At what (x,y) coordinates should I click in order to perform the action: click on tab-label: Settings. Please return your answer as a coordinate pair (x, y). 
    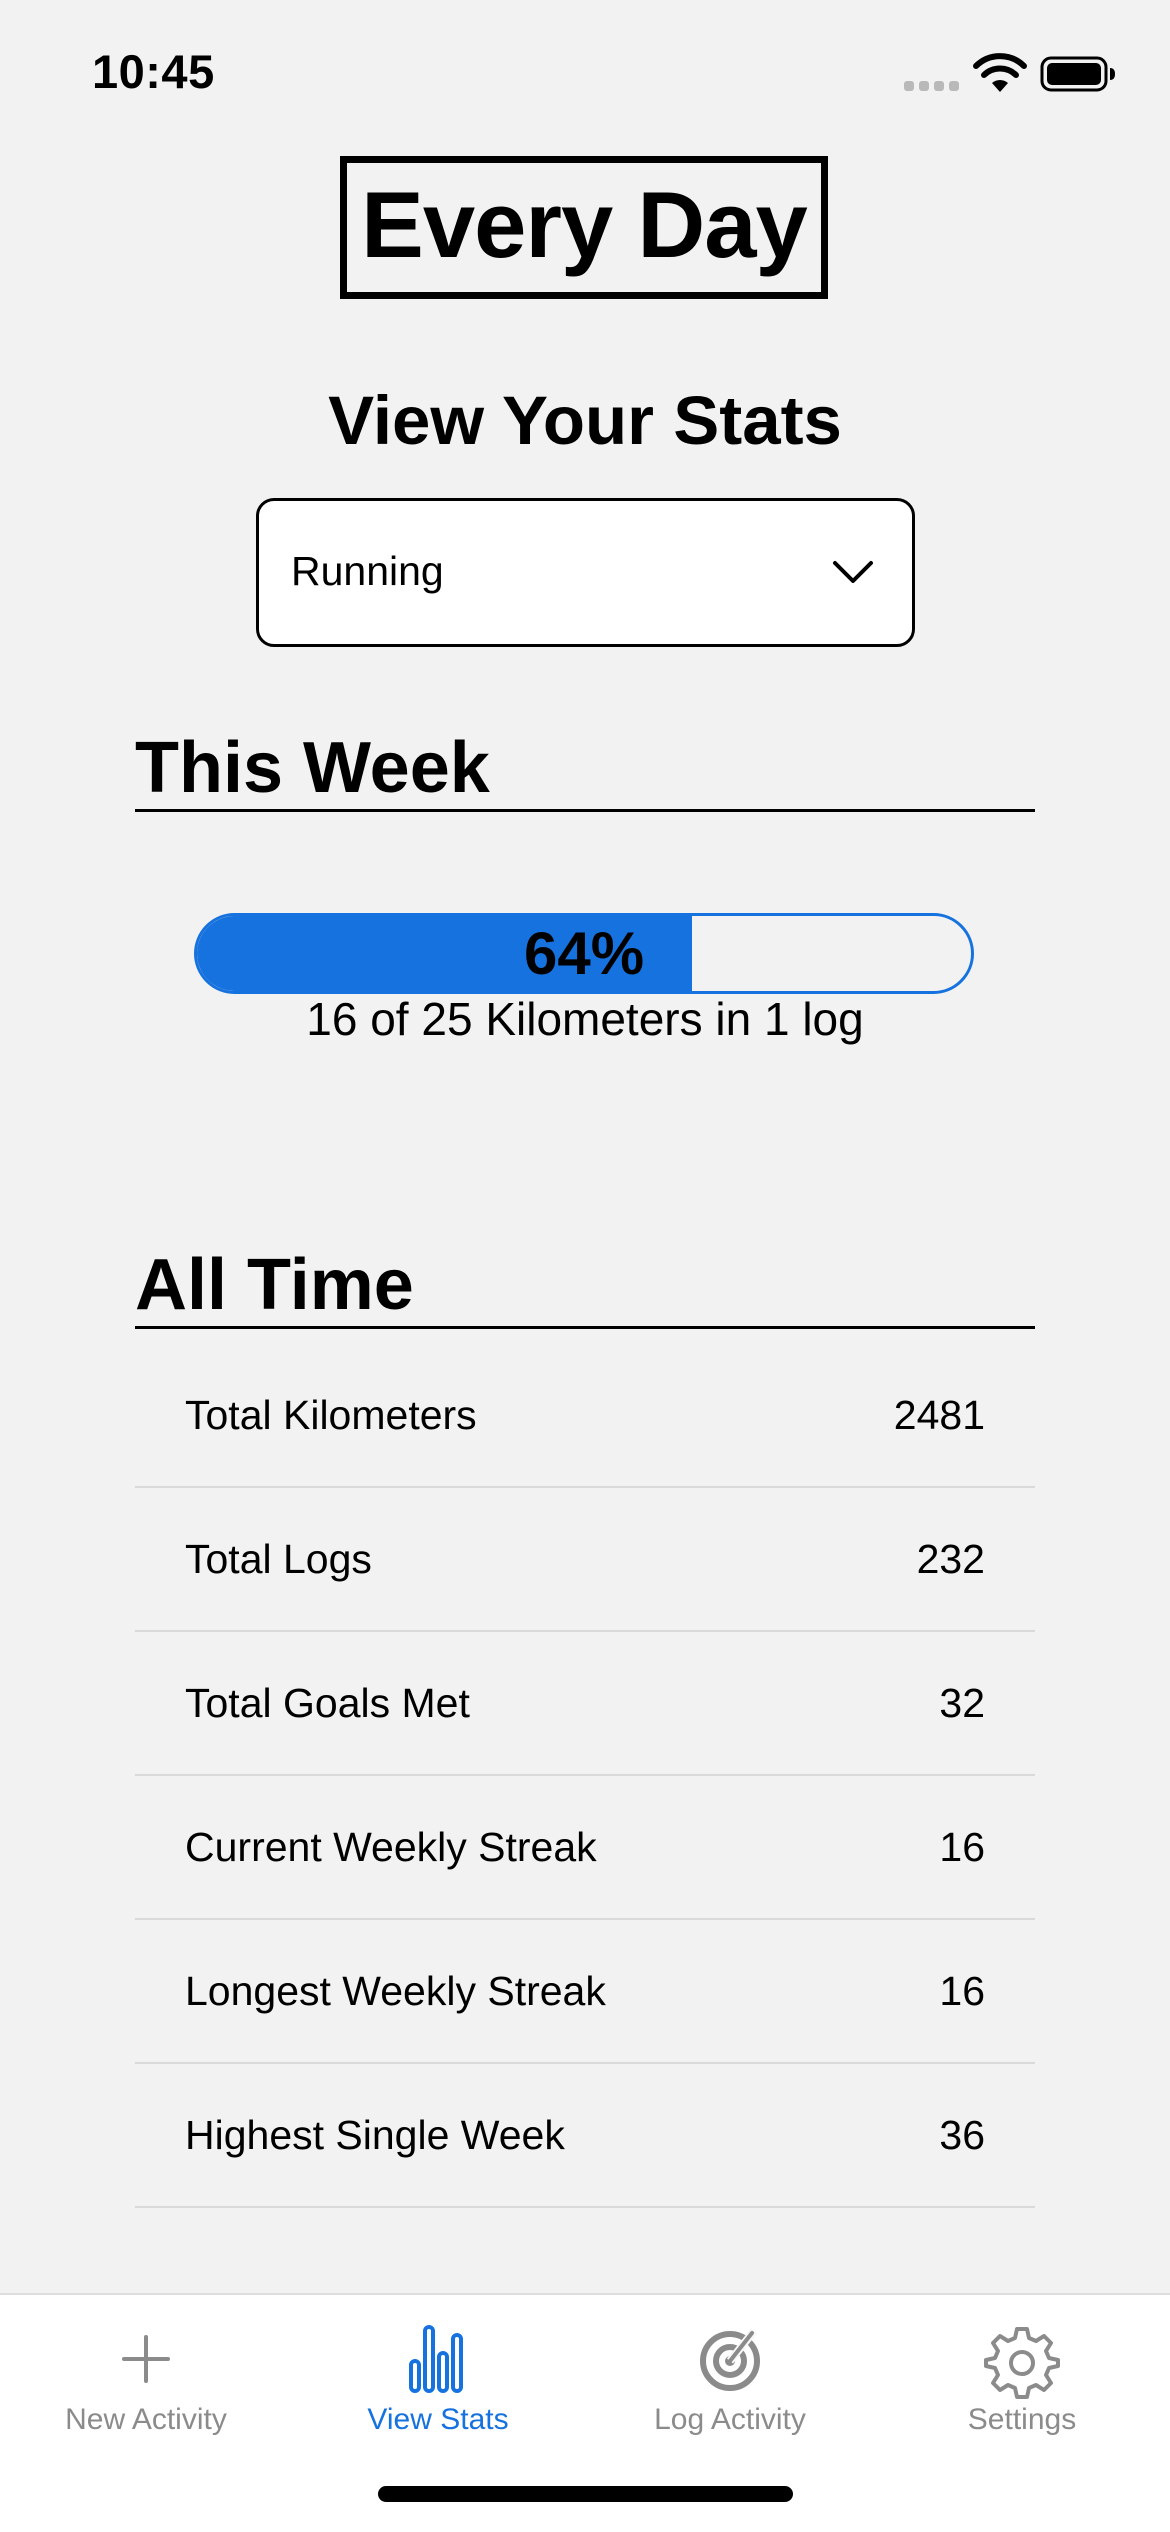
    Looking at the image, I should click on (1022, 2419).